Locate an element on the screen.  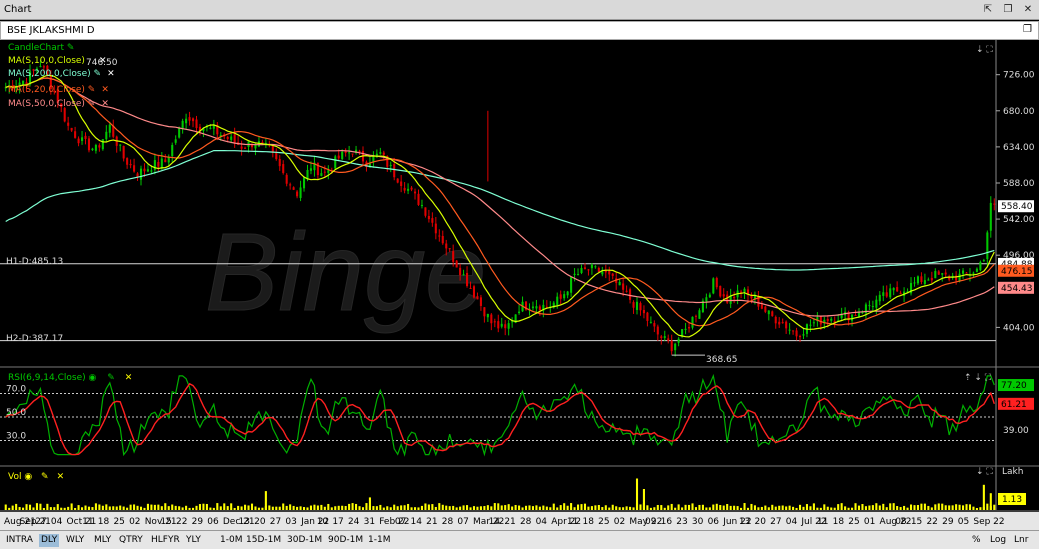
tf-wly: WLY is located at coordinates (75, 540).